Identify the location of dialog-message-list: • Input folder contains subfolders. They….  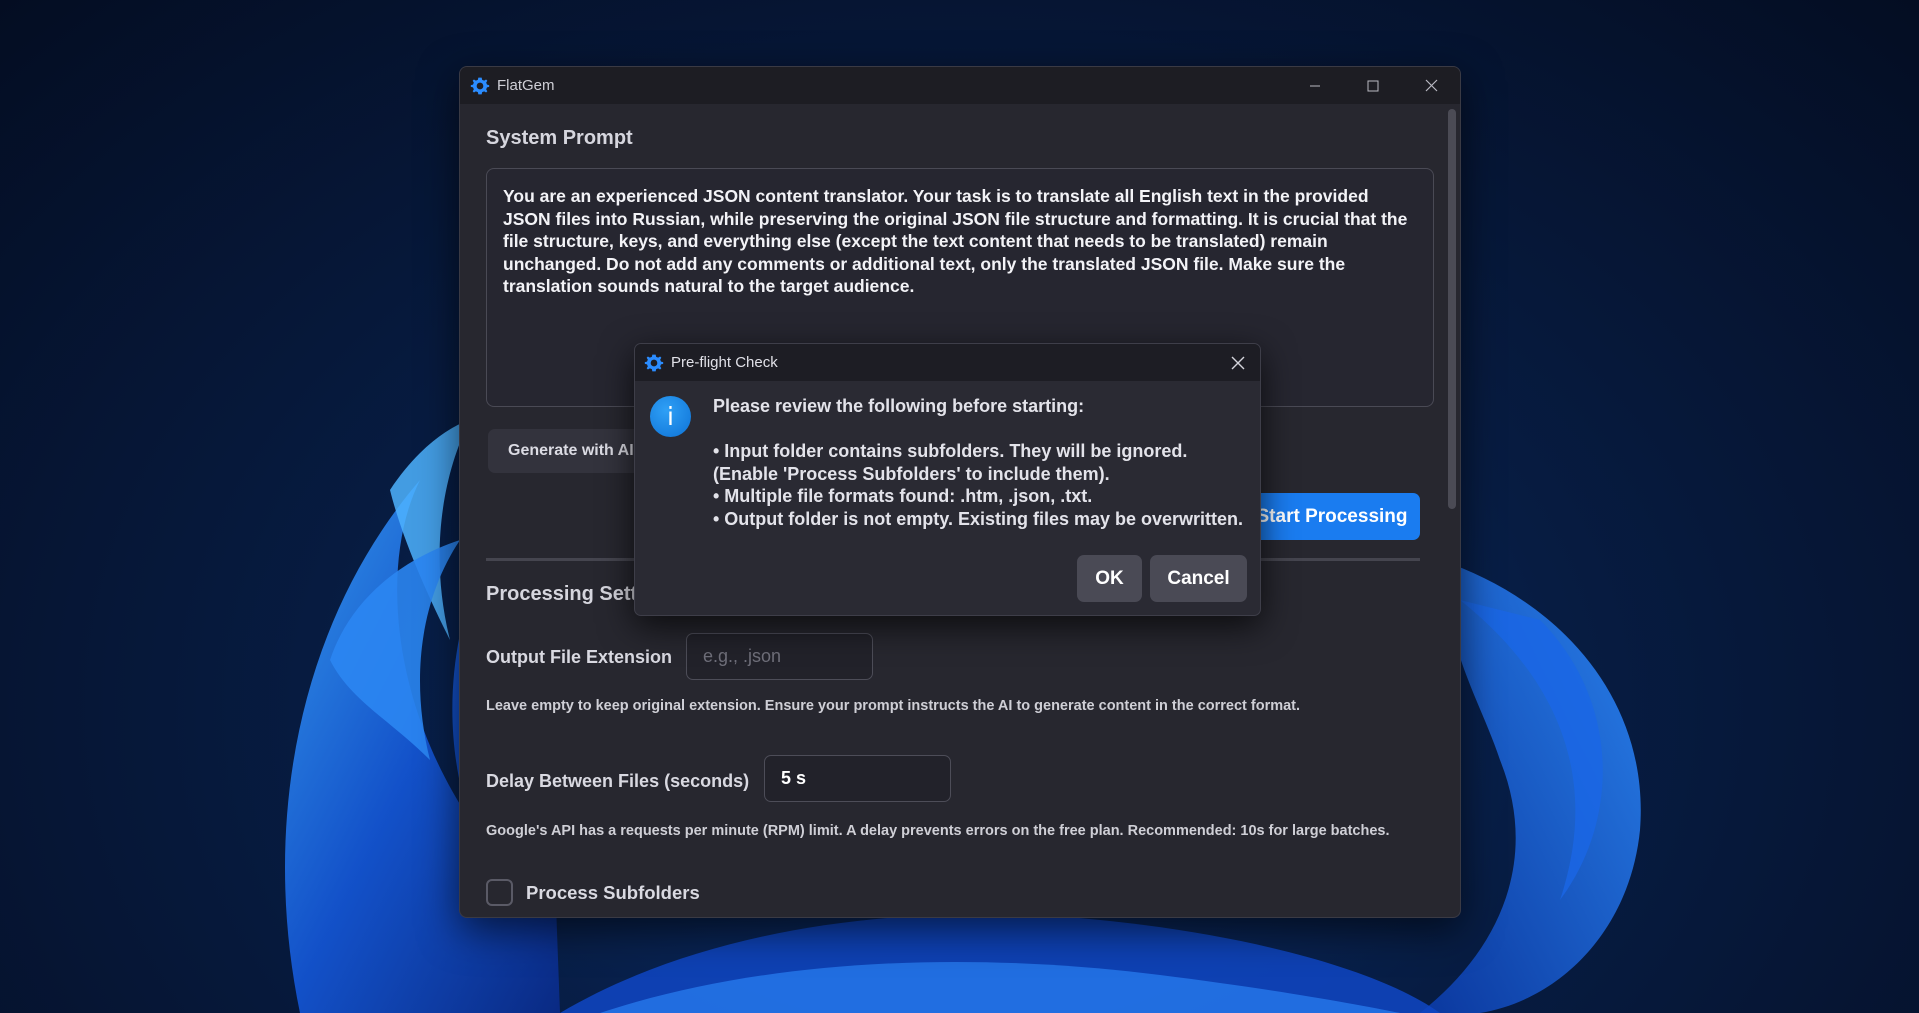
(983, 485).